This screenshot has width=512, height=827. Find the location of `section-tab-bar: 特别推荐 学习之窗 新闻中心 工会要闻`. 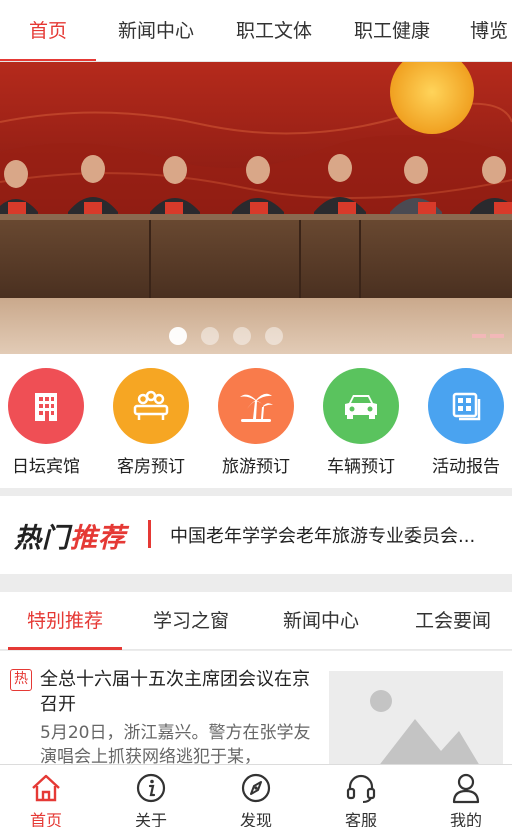

section-tab-bar: 特别推荐 学习之窗 新闻中心 工会要闻 is located at coordinates (256, 621).